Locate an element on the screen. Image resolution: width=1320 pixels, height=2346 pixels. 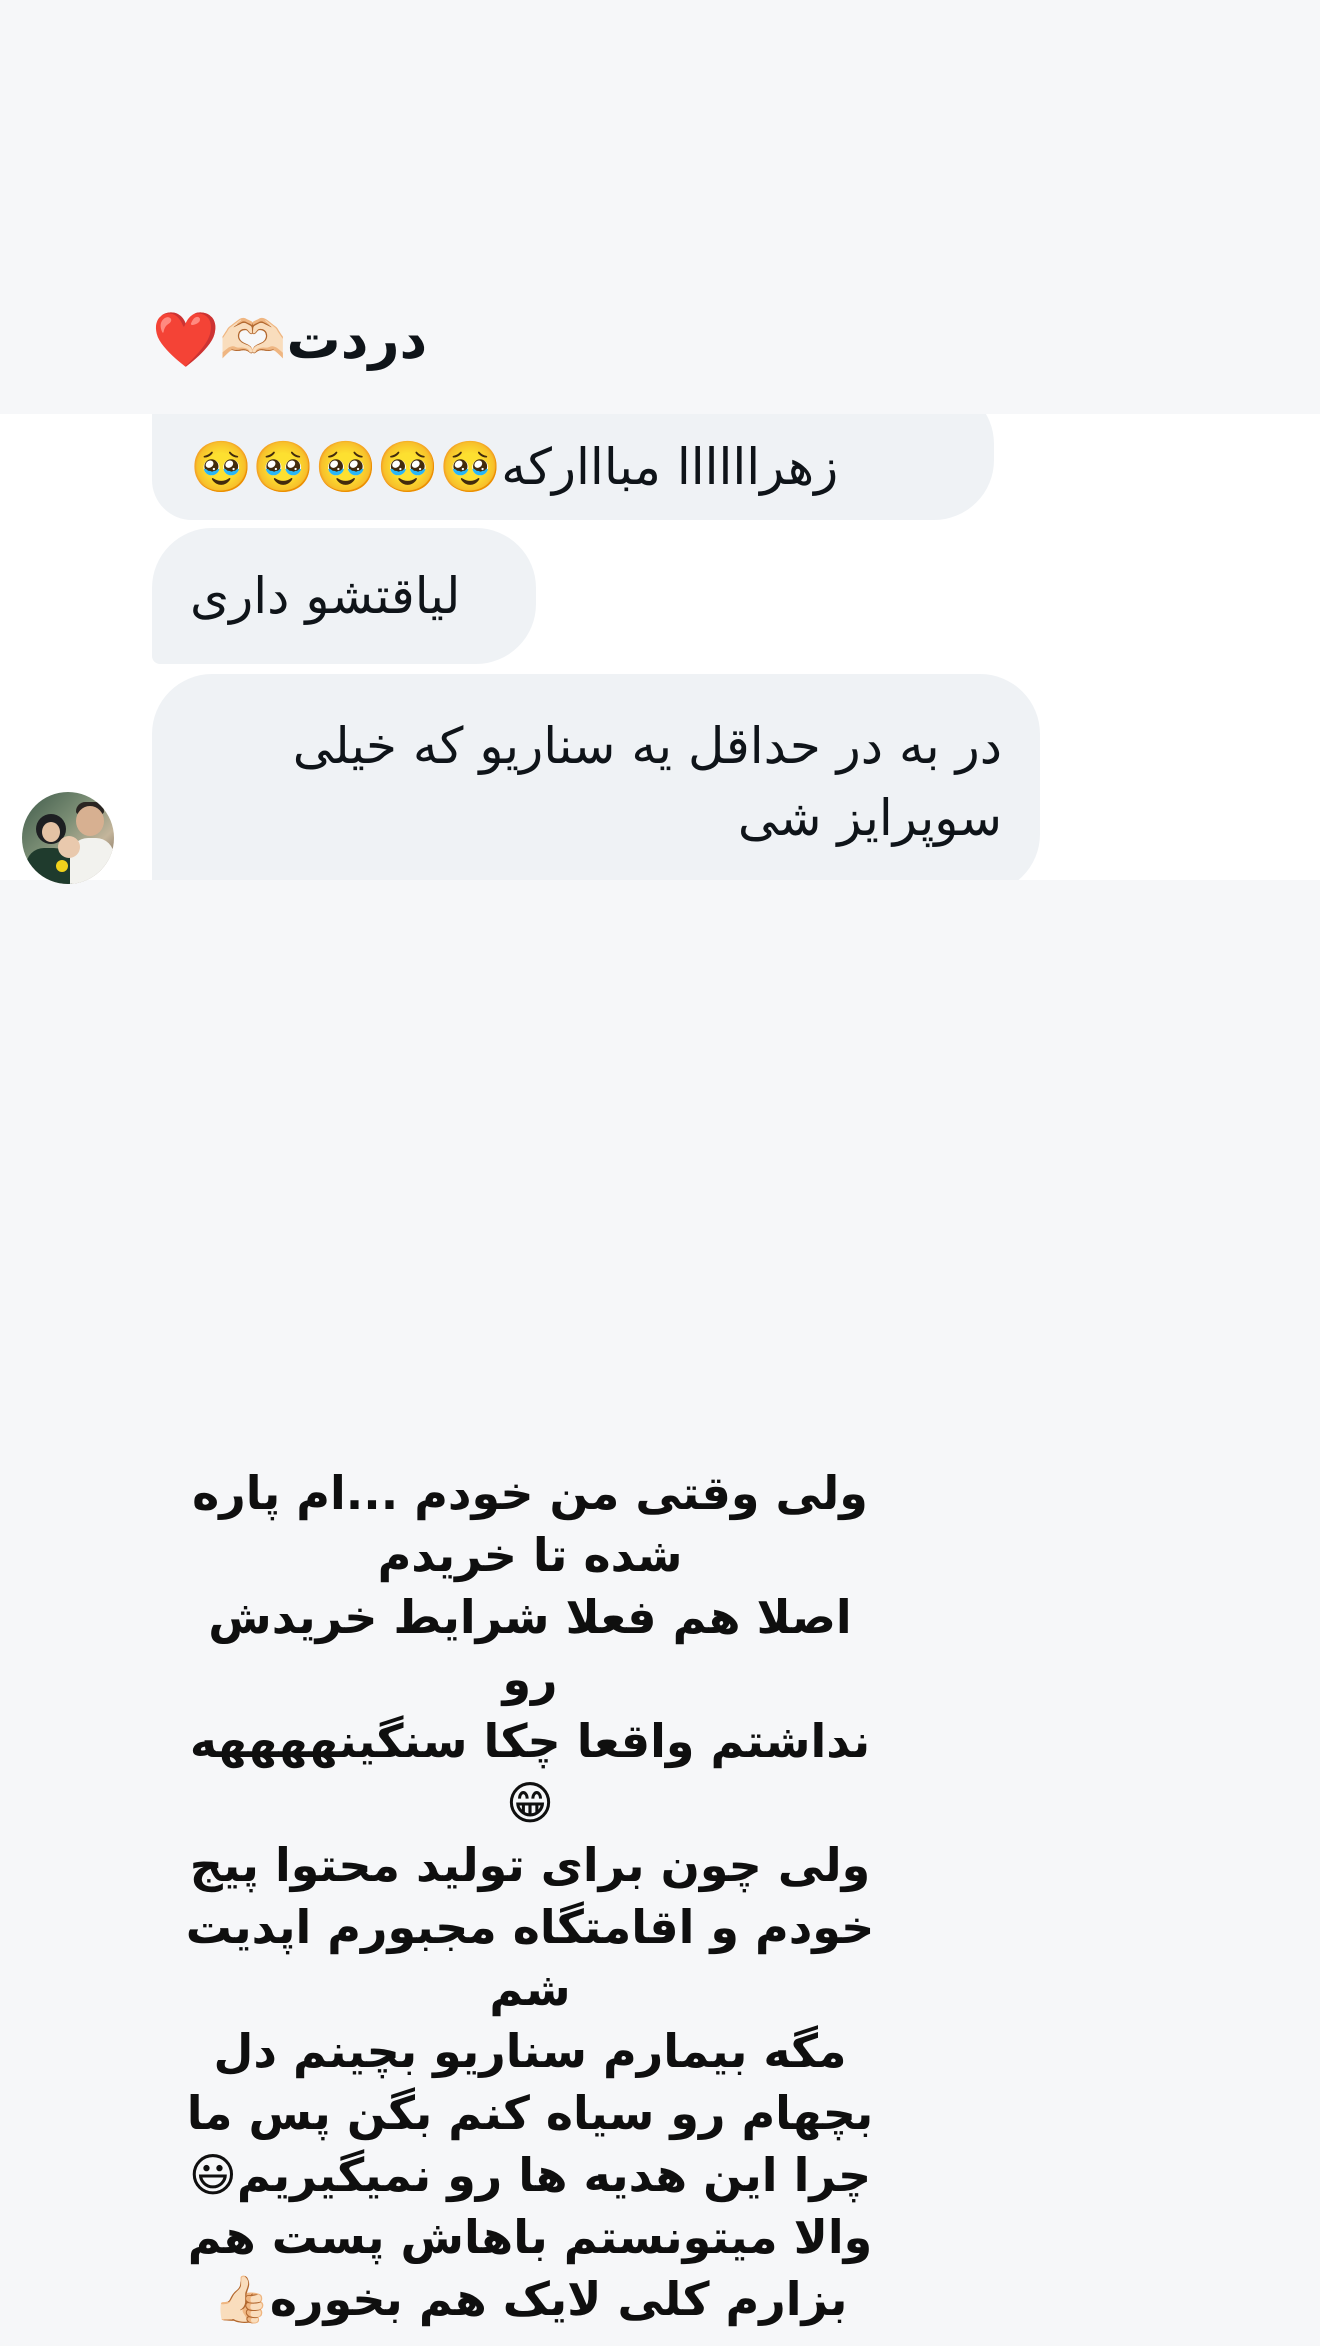
message-bubble: زهراااااا مبااارکه🥹🥹🥹🥹🥹 is located at coordinates (573, 467).